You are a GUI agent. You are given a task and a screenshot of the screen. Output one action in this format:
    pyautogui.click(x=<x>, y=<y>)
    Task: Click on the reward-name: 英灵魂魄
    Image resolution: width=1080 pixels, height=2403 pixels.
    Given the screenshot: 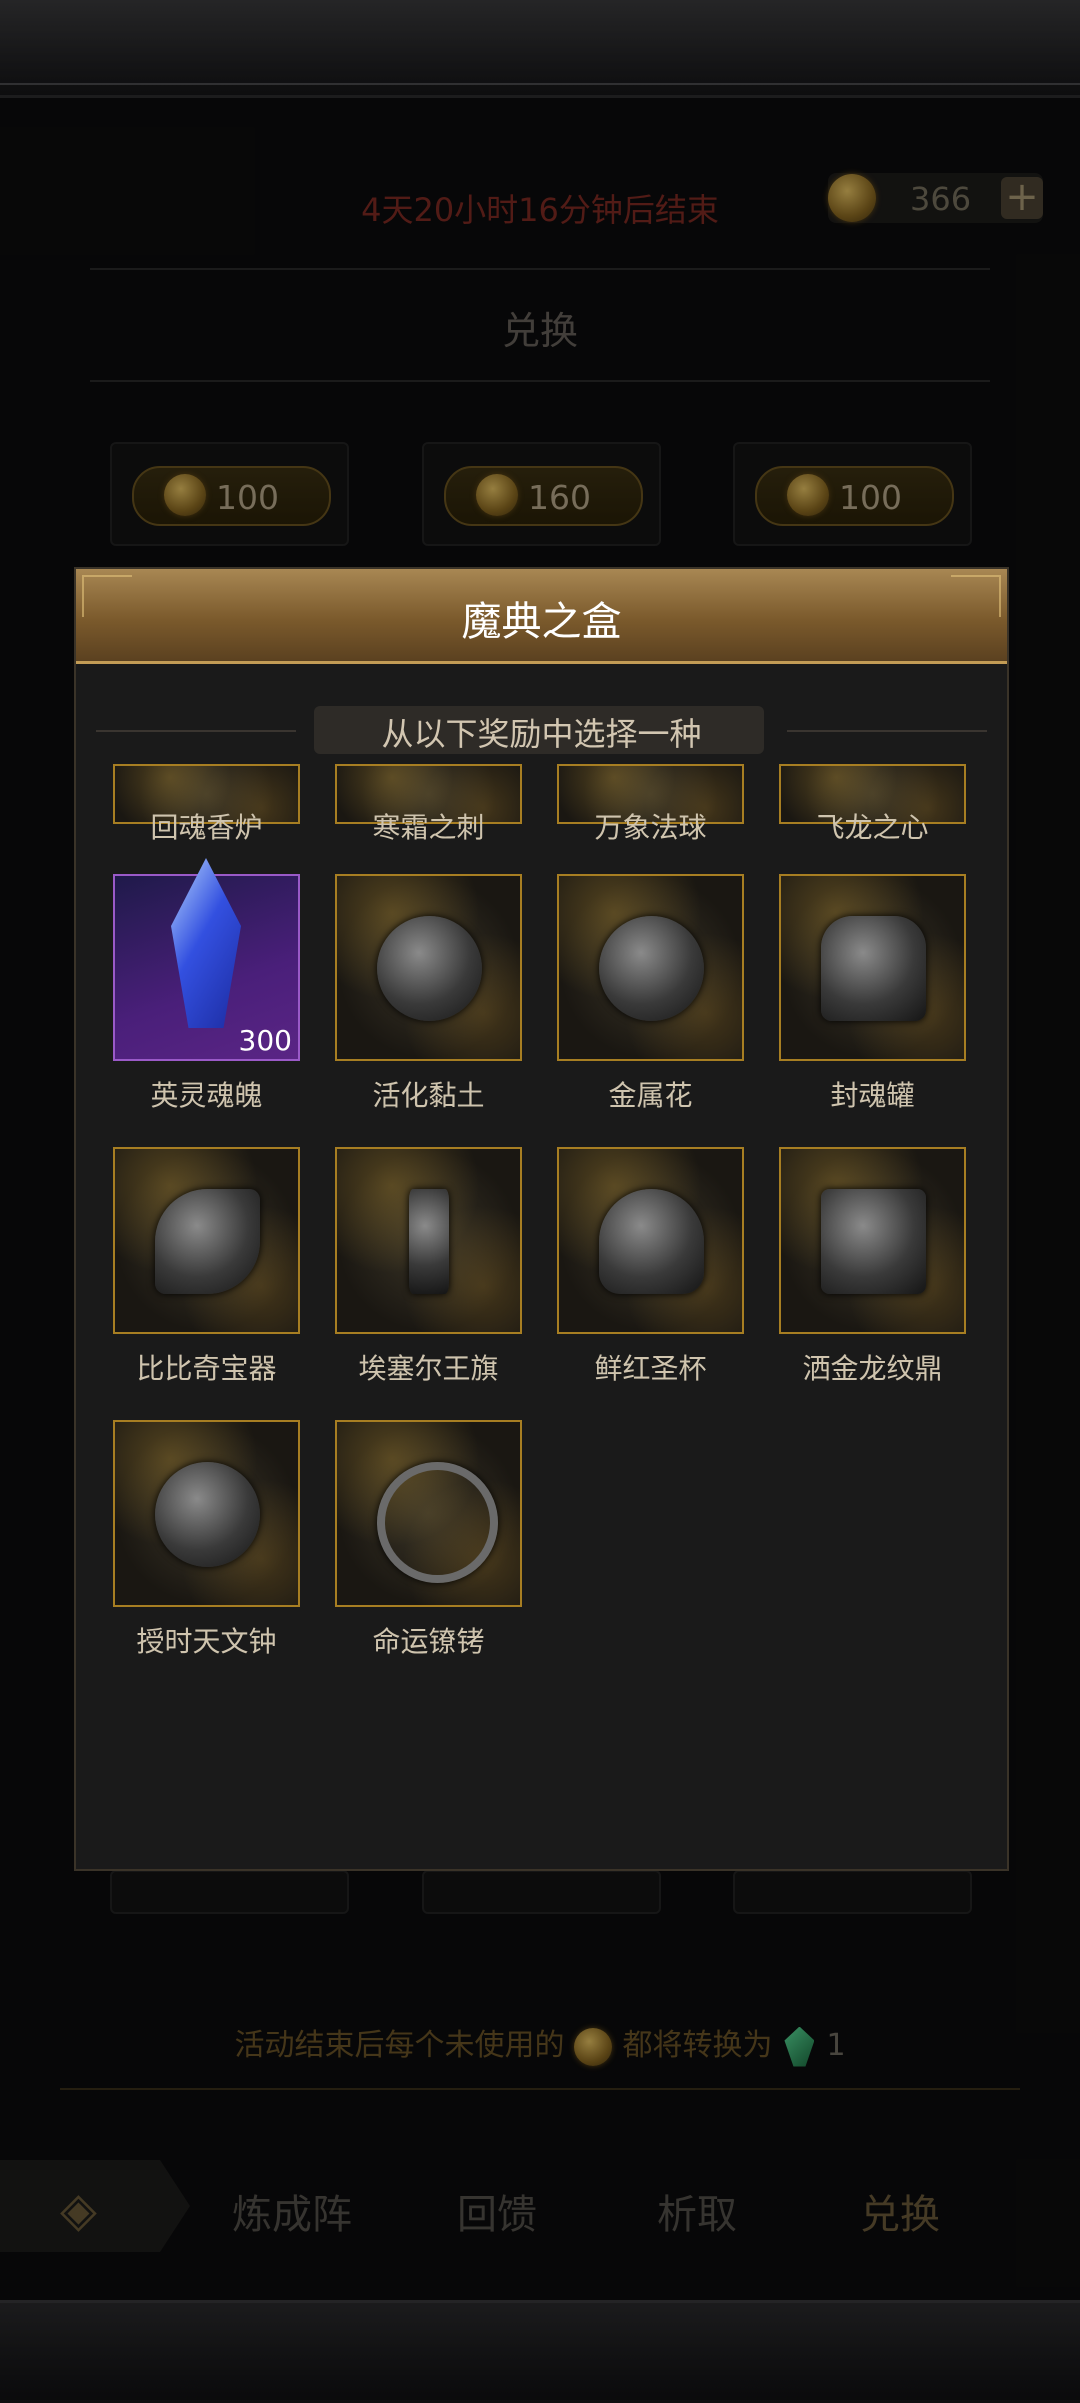 What is the action you would take?
    pyautogui.click(x=206, y=1095)
    